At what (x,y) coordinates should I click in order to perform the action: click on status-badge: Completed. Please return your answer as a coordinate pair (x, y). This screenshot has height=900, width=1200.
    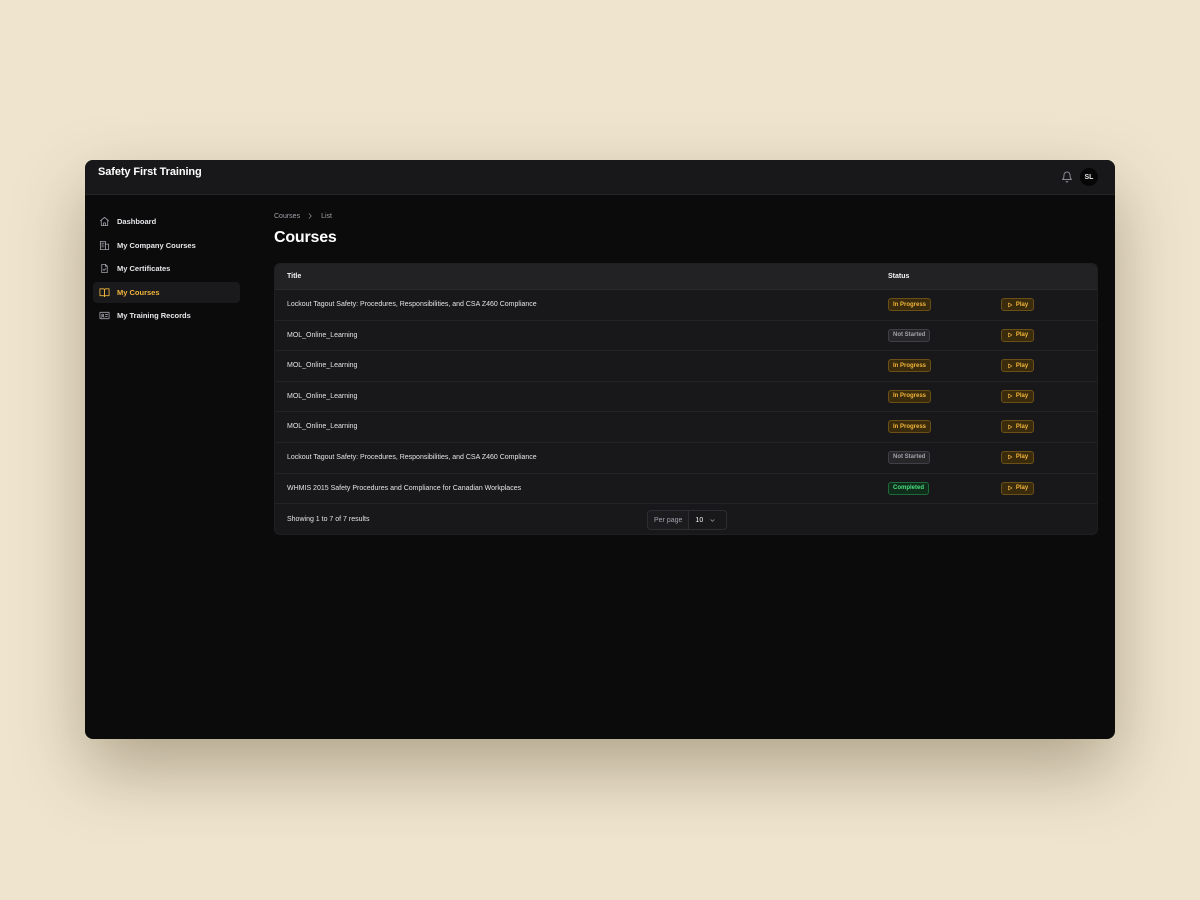
    Looking at the image, I should click on (909, 488).